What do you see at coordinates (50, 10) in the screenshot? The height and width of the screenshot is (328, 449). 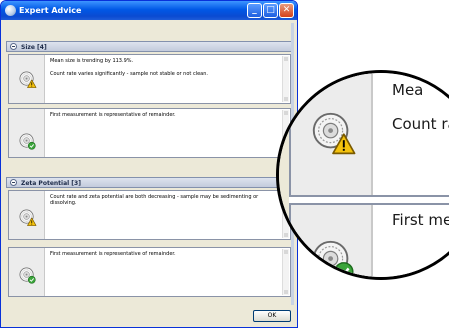 I see `window-title: Expert Advice` at bounding box center [50, 10].